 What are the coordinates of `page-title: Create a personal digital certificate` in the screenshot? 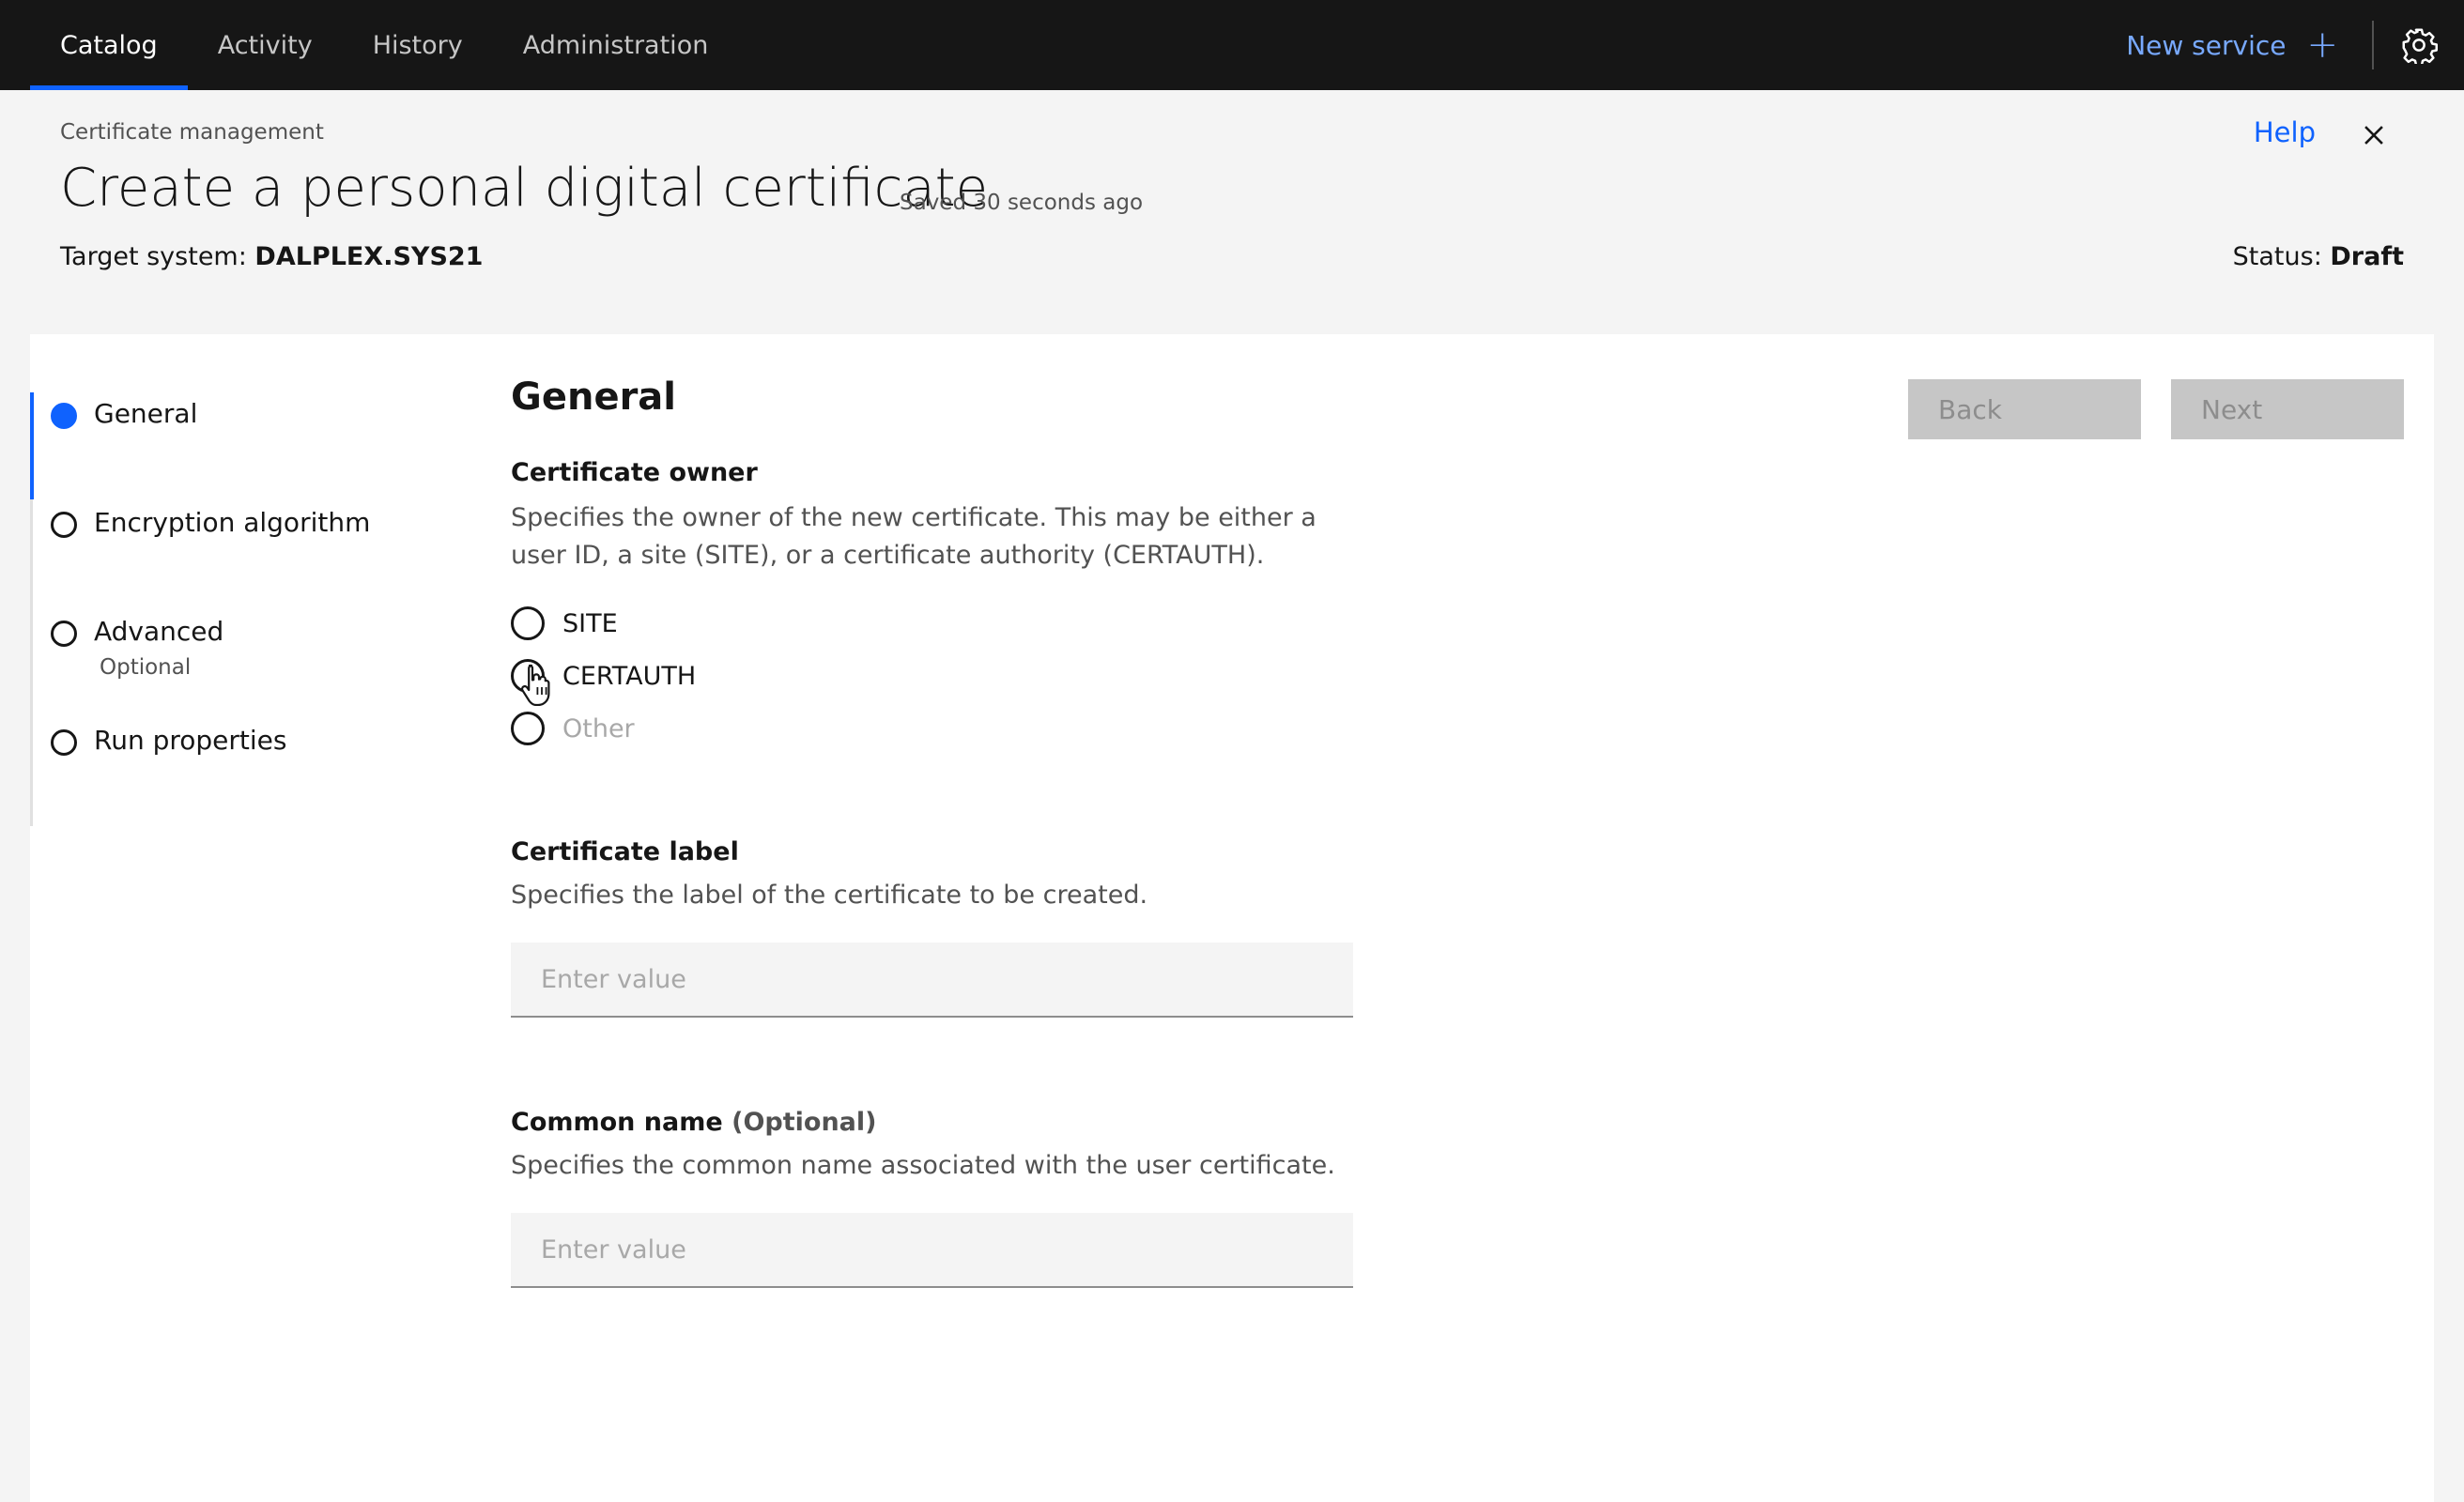 It's located at (524, 188).